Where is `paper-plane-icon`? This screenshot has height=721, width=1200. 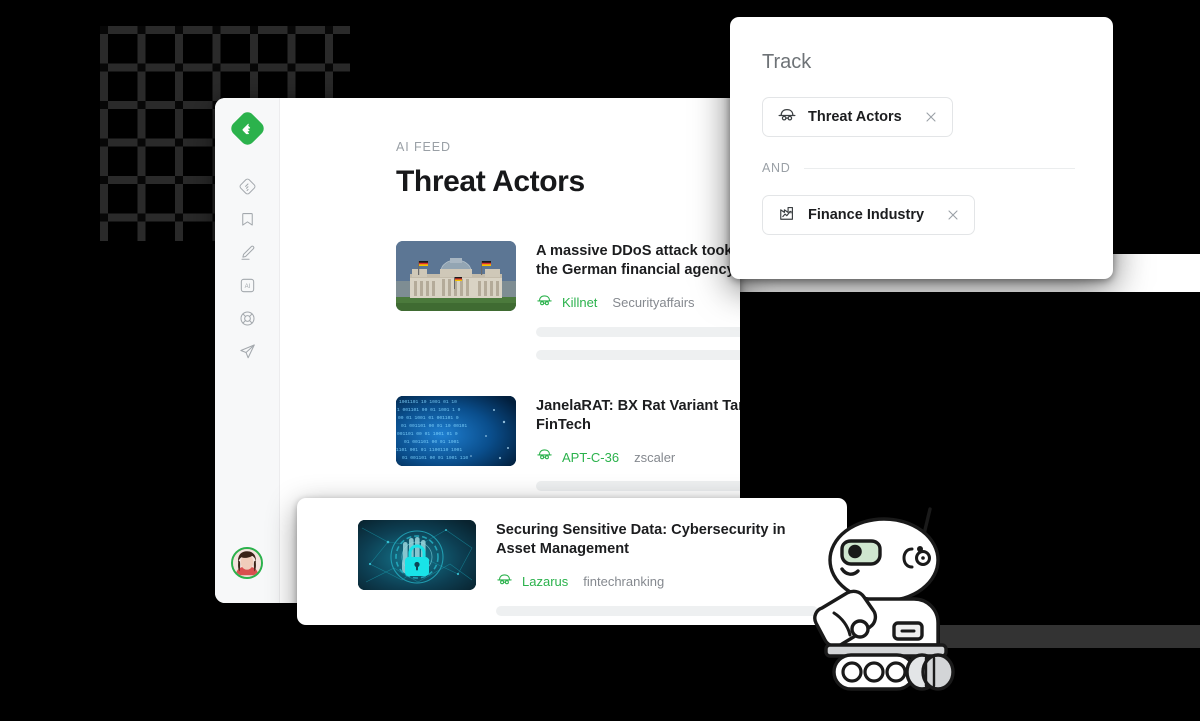 paper-plane-icon is located at coordinates (247, 354).